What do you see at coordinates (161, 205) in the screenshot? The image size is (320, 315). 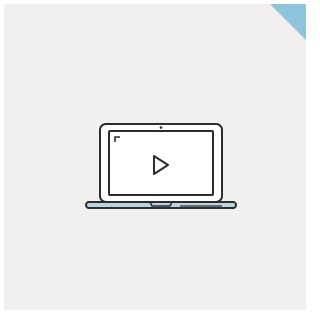 I see `laptop-base` at bounding box center [161, 205].